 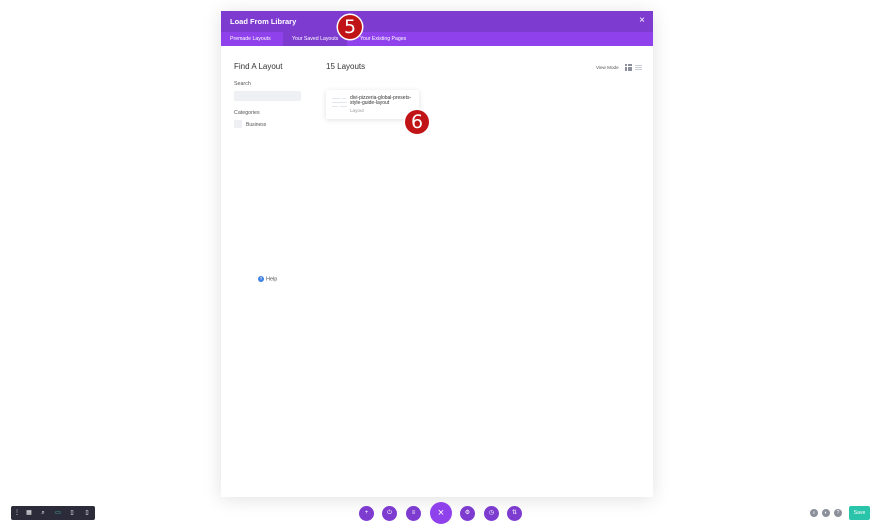 What do you see at coordinates (247, 113) in the screenshot?
I see `categories-label: Categories` at bounding box center [247, 113].